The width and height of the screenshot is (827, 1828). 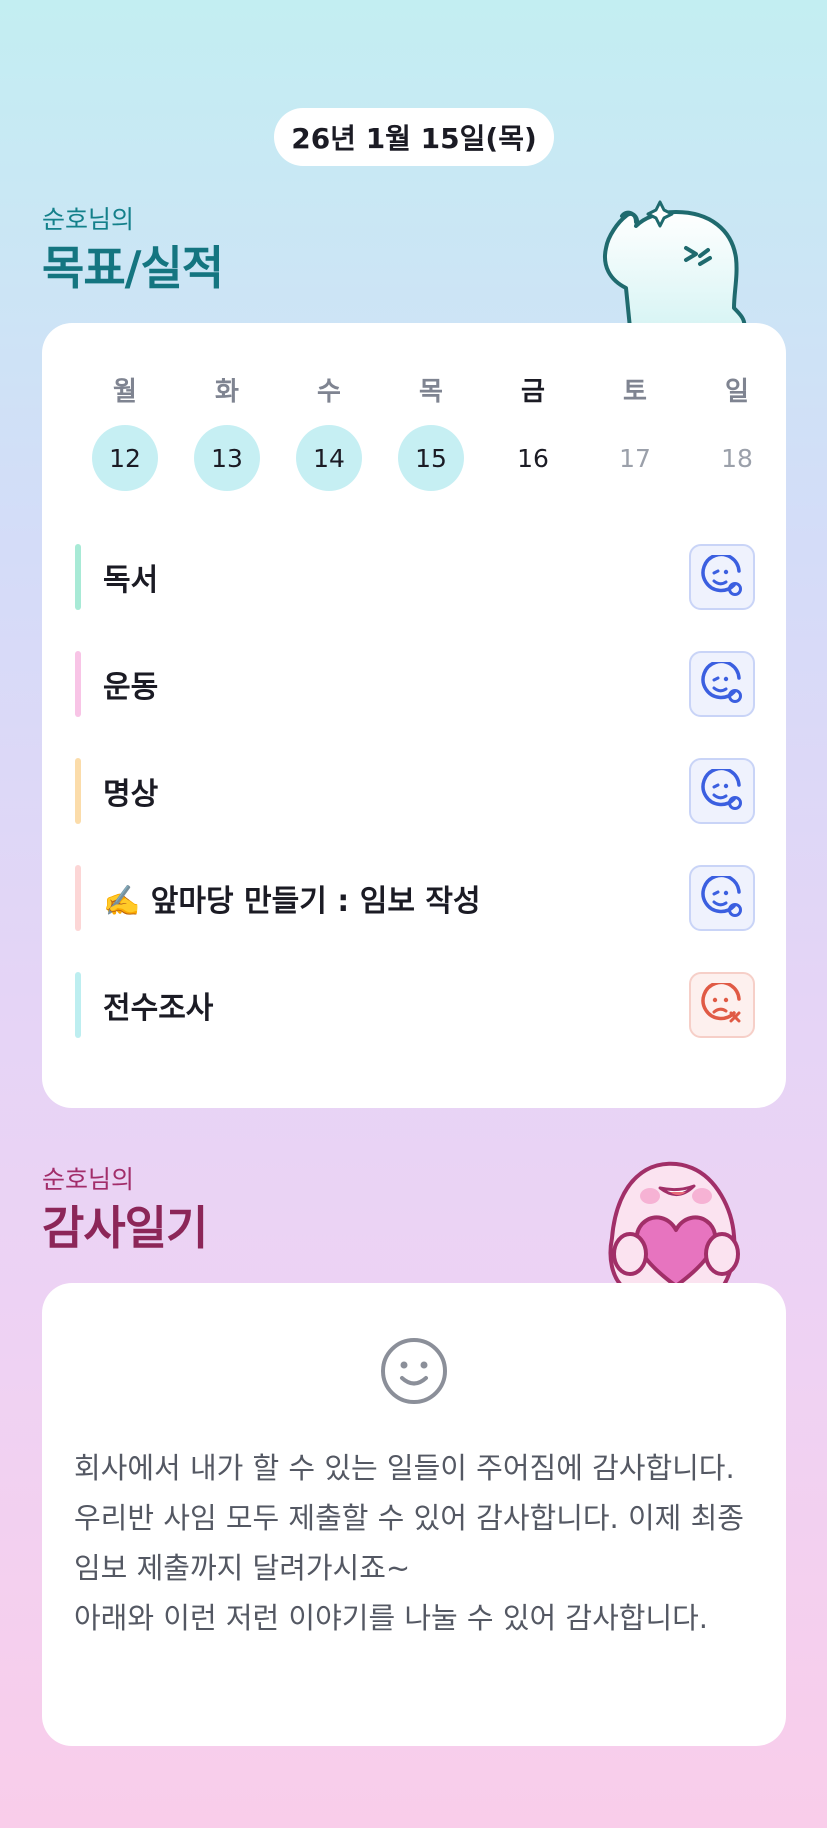 I want to click on weekday-label: 토, so click(x=635, y=392).